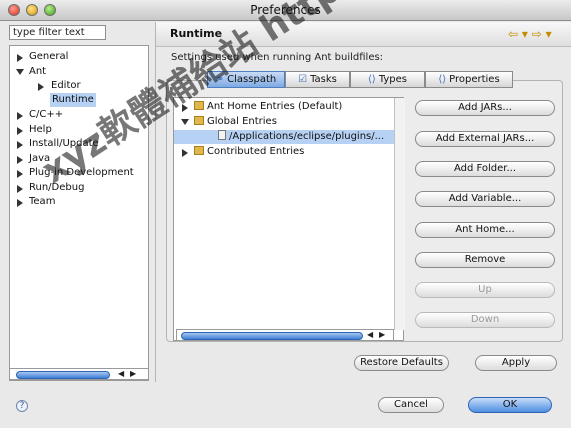  I want to click on nav-item-editor: Editor, so click(66, 86).